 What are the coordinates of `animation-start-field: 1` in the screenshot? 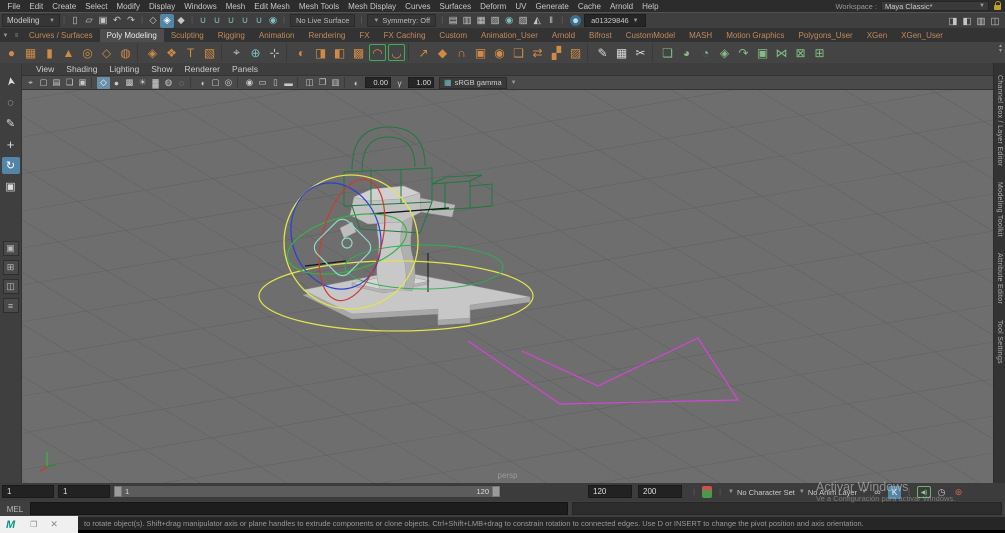 It's located at (28, 491).